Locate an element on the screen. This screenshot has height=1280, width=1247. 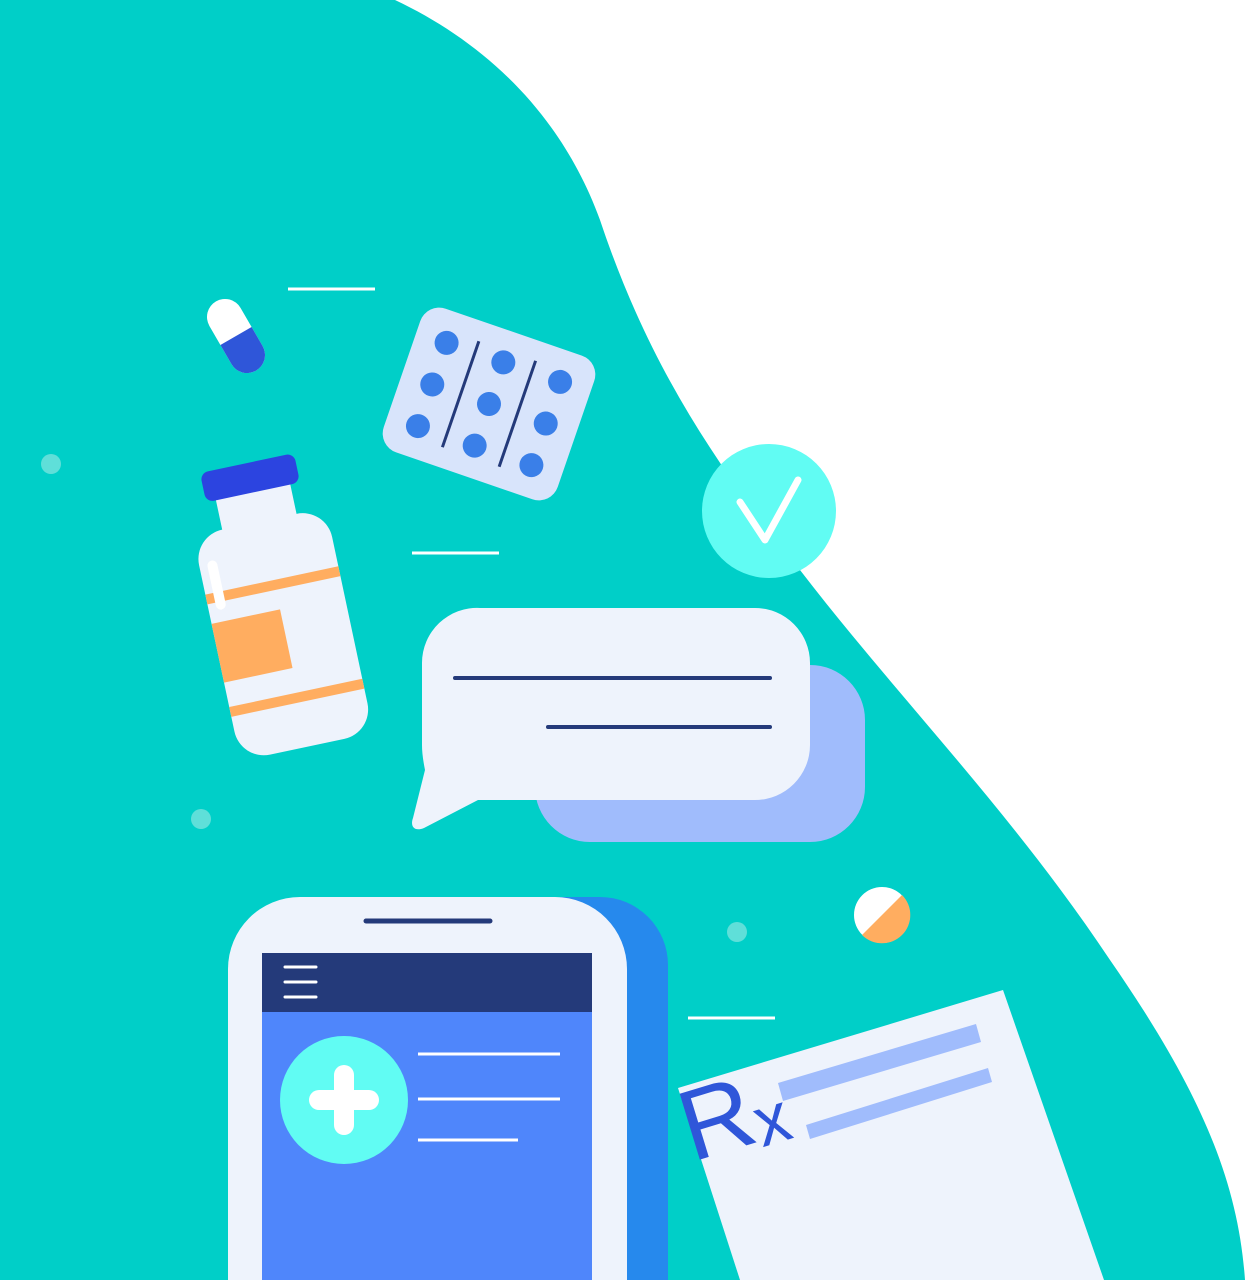
checkmark-badge-icon is located at coordinates (769, 511).